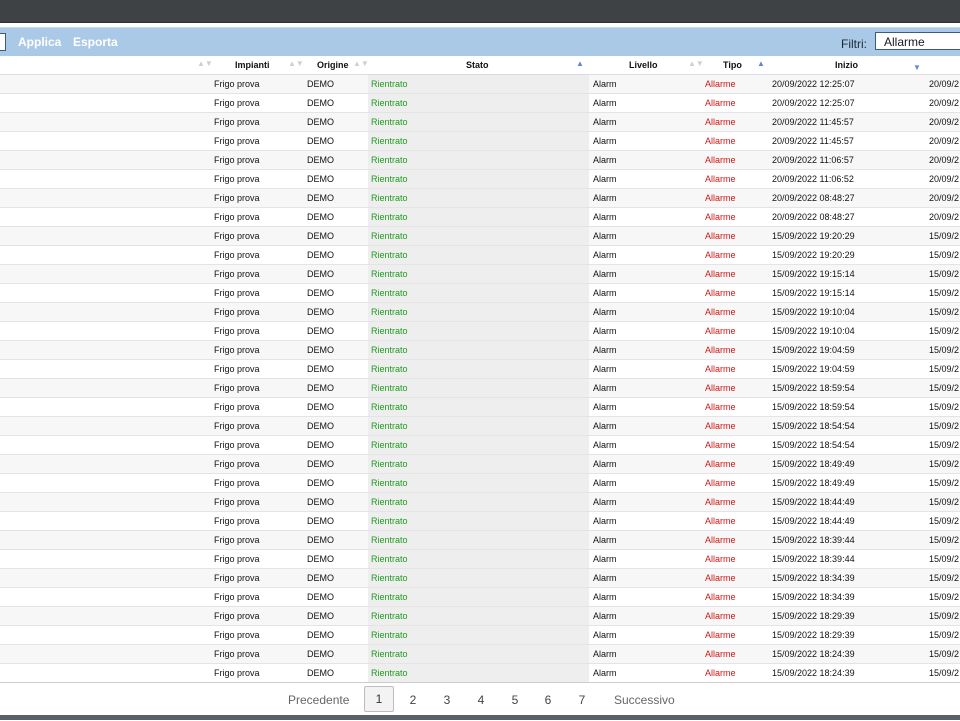 Image resolution: width=960 pixels, height=721 pixels. I want to click on sort-stato-asc-icon: ▲, so click(580, 63).